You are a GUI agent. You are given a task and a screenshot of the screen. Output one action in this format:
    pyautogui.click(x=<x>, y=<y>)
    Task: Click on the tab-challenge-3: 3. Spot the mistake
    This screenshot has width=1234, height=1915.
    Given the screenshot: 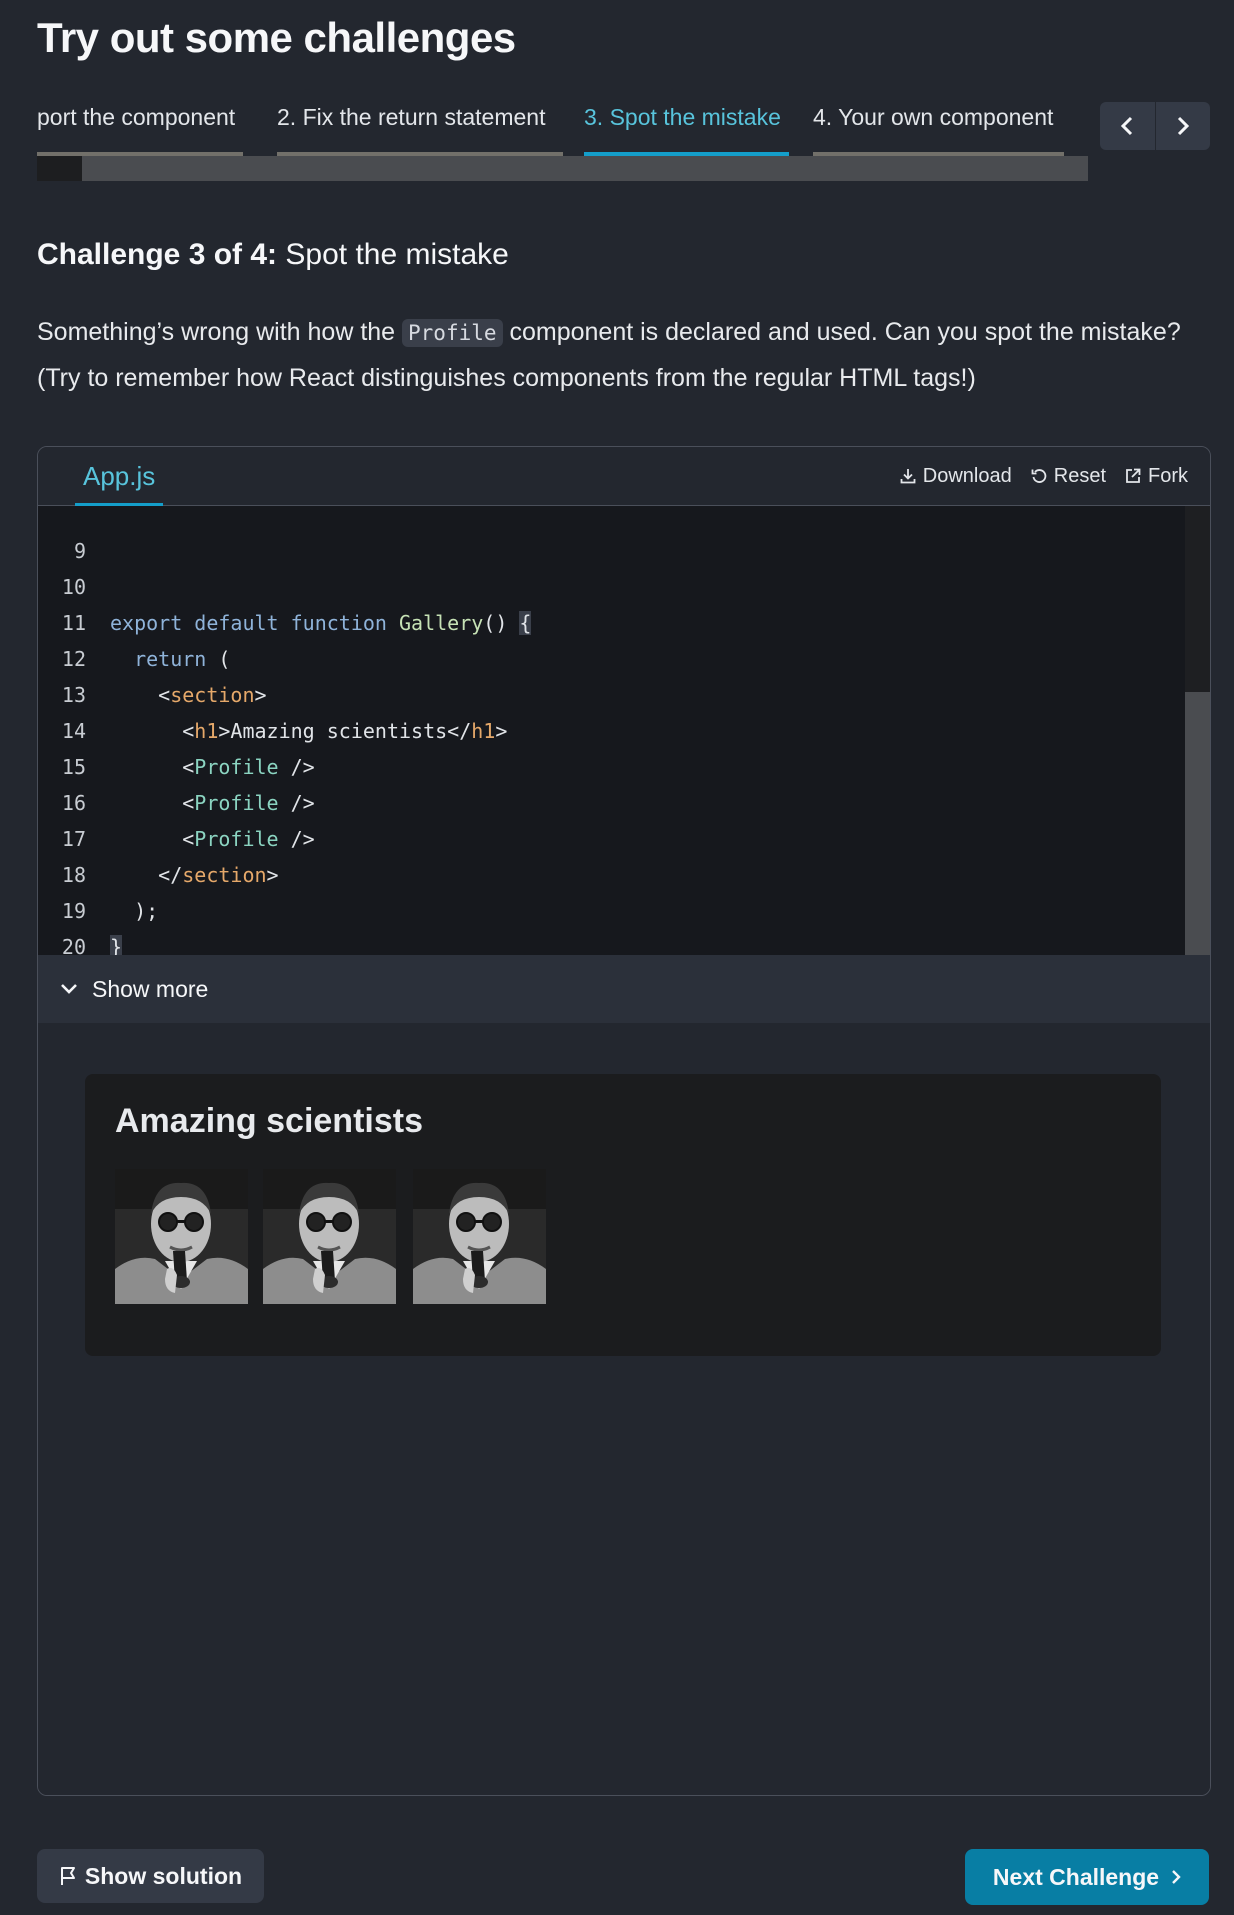 What is the action you would take?
    pyautogui.click(x=686, y=126)
    